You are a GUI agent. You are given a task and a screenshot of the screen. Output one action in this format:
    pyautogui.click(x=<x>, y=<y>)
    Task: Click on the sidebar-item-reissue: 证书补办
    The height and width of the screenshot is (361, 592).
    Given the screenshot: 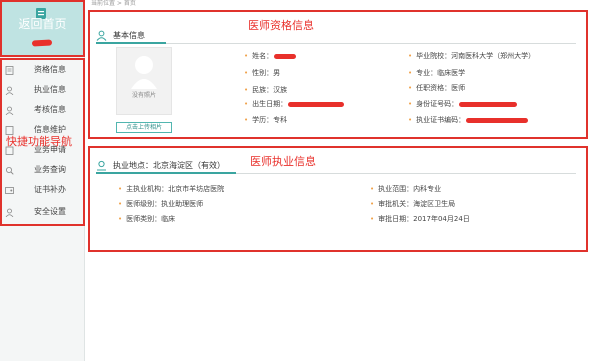 What is the action you would take?
    pyautogui.click(x=42, y=191)
    